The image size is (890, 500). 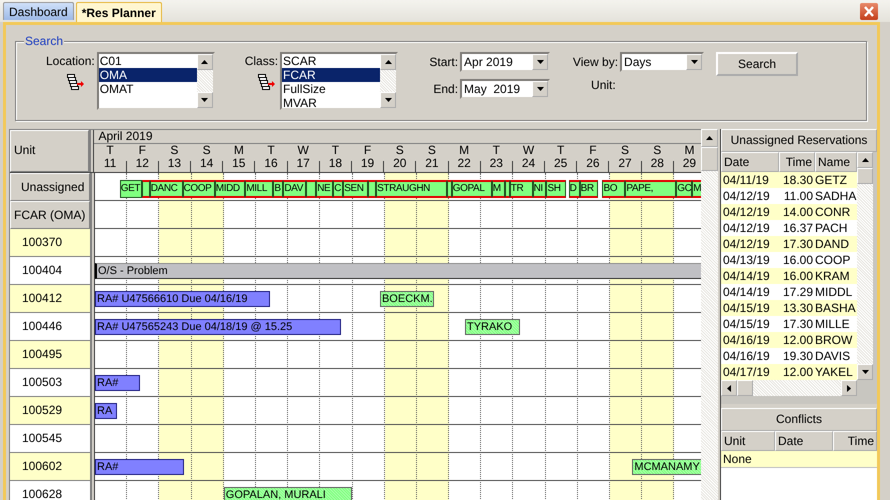 What do you see at coordinates (230, 189) in the screenshot?
I see `reservation-block: MIDD` at bounding box center [230, 189].